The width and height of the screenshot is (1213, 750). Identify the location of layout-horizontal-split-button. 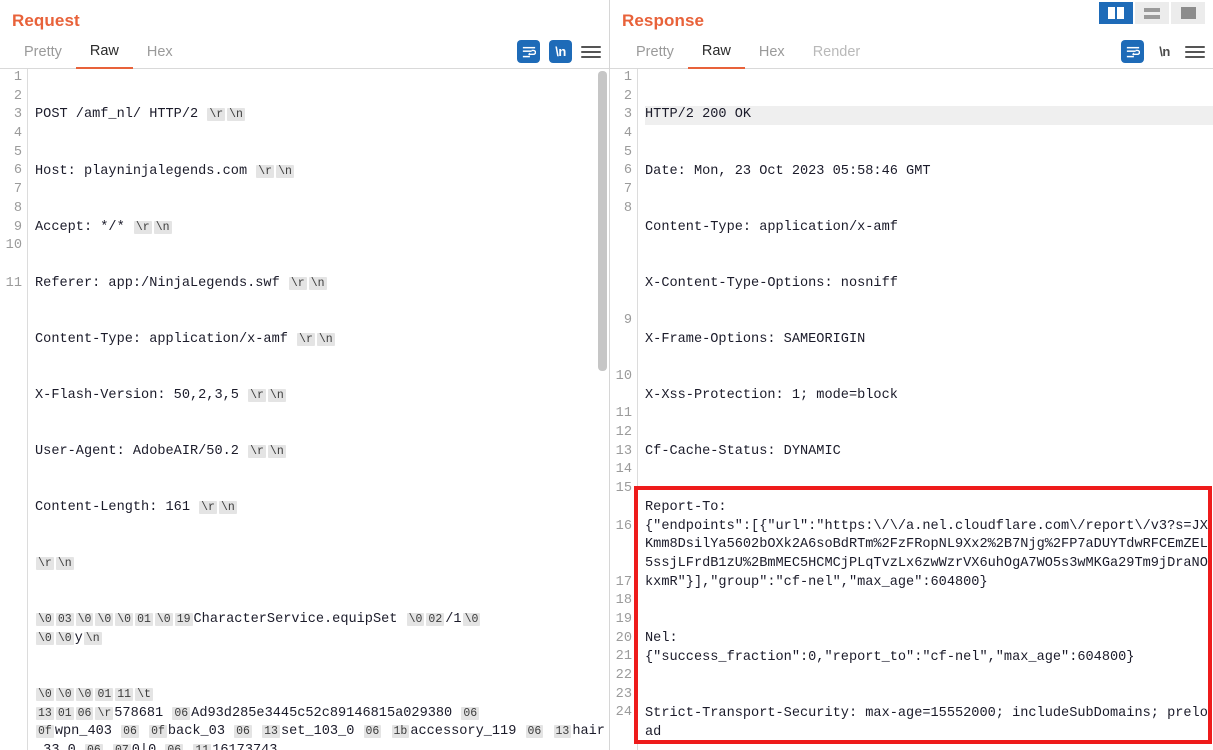
(1152, 13).